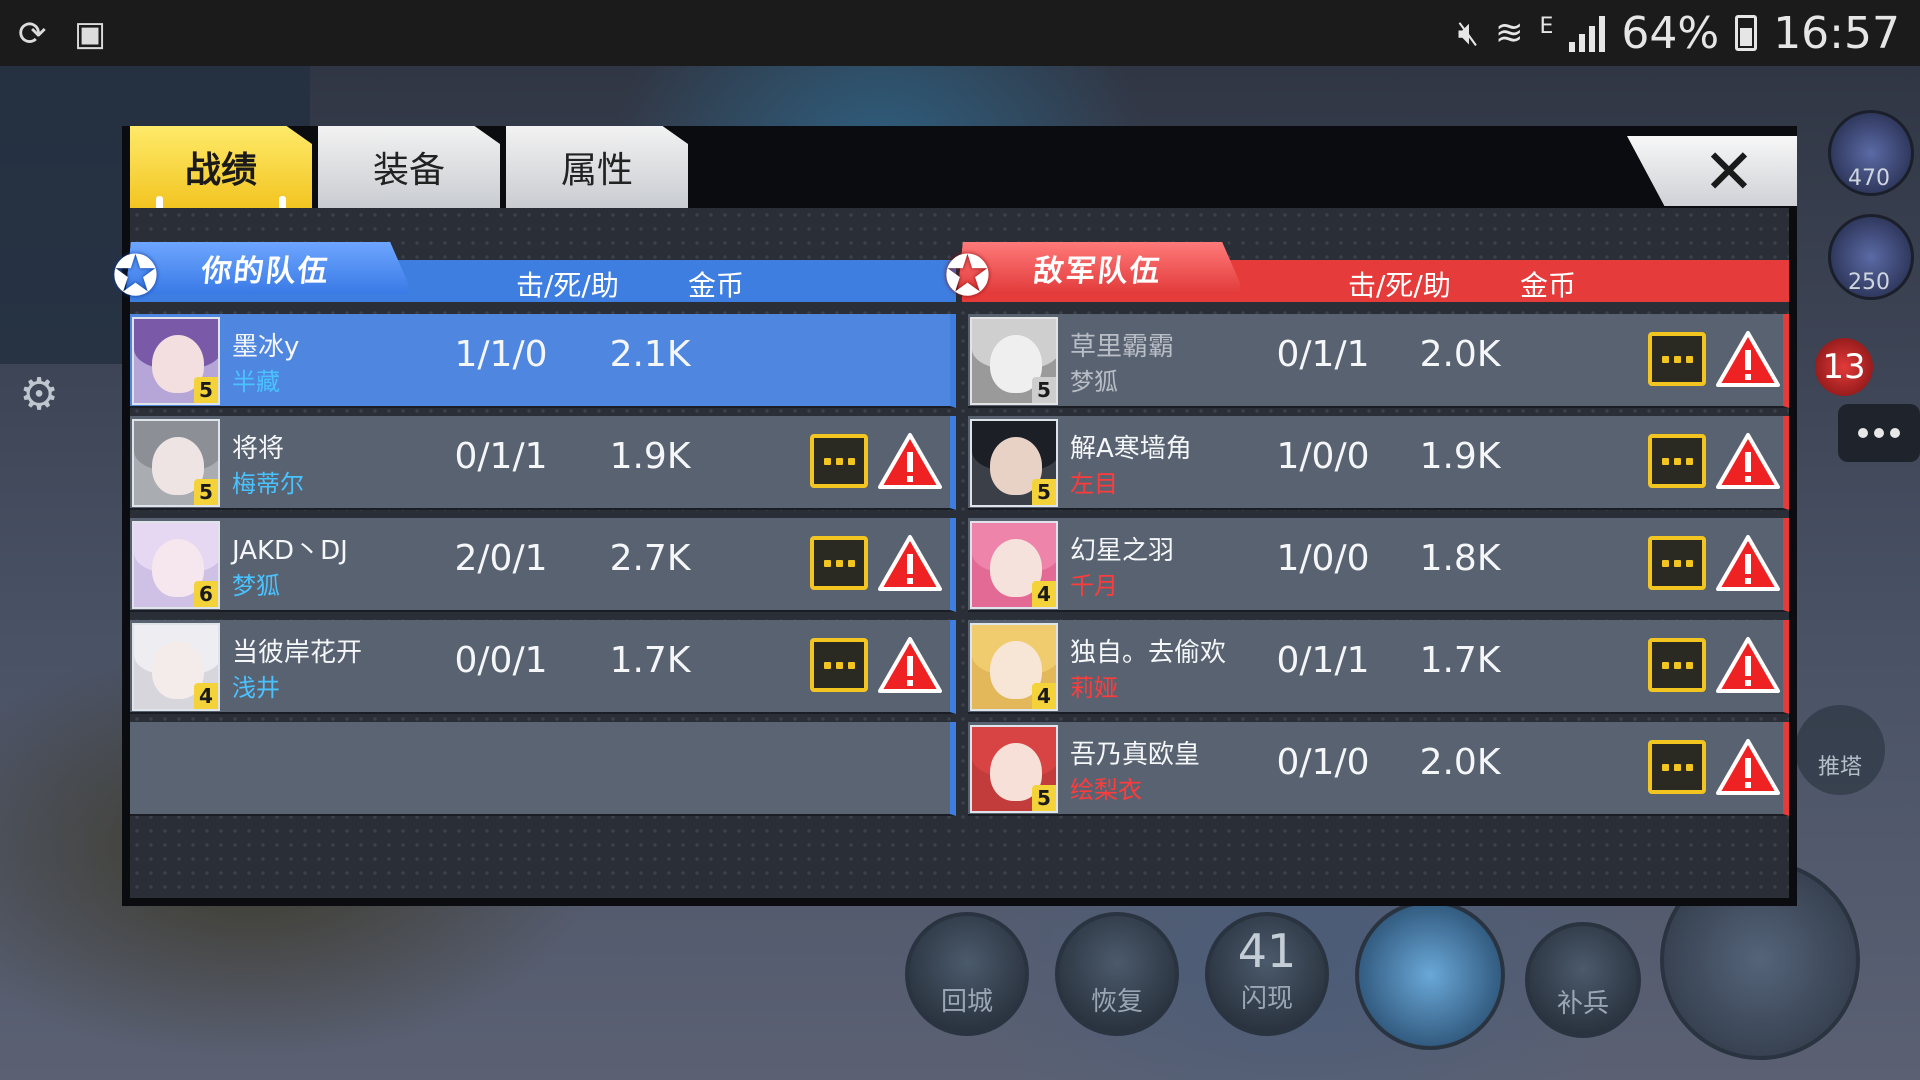 Image resolution: width=1920 pixels, height=1080 pixels. Describe the element at coordinates (650, 354) in the screenshot. I see `gold: 2.1K` at that location.